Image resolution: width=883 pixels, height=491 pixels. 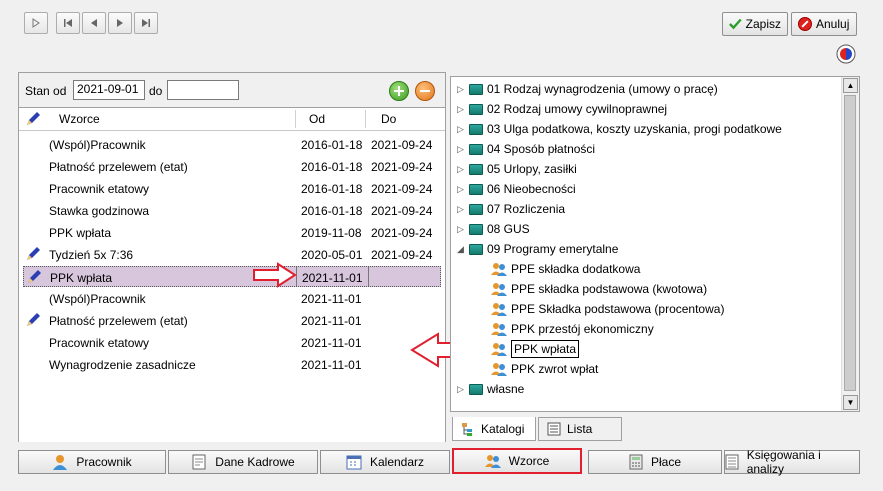 I want to click on header-from: Od, so click(x=317, y=119).